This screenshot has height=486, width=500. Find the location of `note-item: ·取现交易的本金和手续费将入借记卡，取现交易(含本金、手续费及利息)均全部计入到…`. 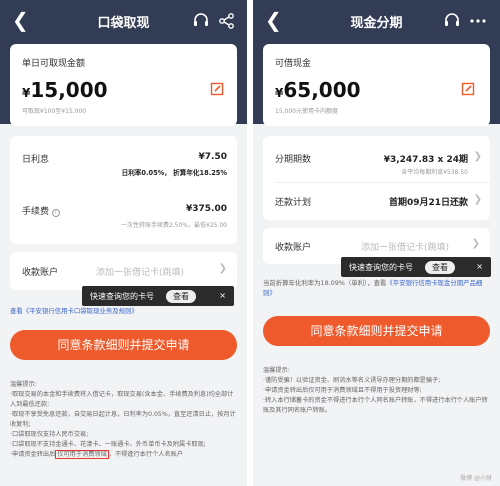

note-item: ·取现交易的本金和手续费将入借记卡，取现交易(含本金、手续费及利息)均全部计入到… is located at coordinates (122, 399).